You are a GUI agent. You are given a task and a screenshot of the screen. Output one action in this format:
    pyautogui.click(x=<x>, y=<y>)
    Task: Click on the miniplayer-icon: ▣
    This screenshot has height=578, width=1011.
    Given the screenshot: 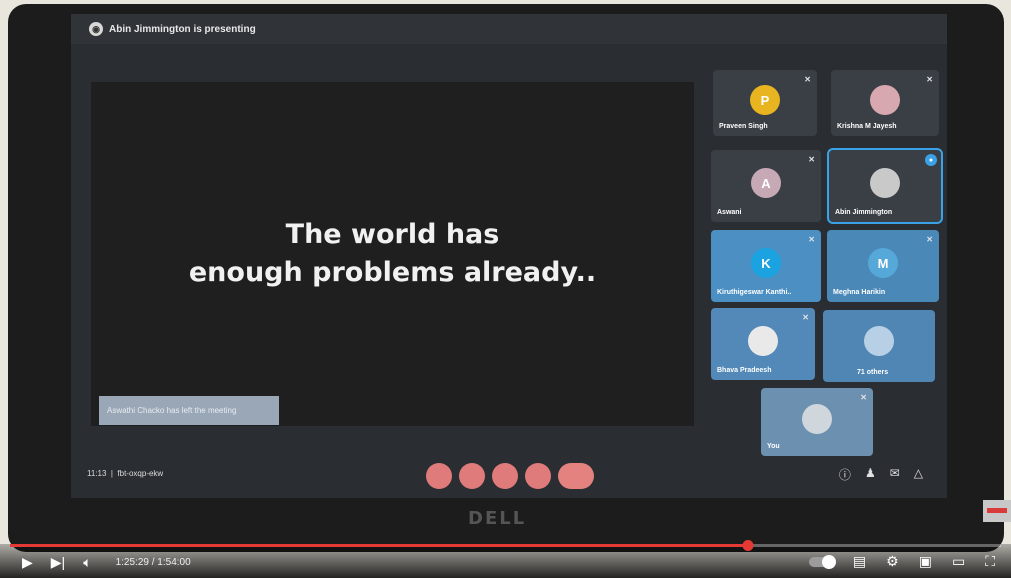 What is the action you would take?
    pyautogui.click(x=925, y=561)
    